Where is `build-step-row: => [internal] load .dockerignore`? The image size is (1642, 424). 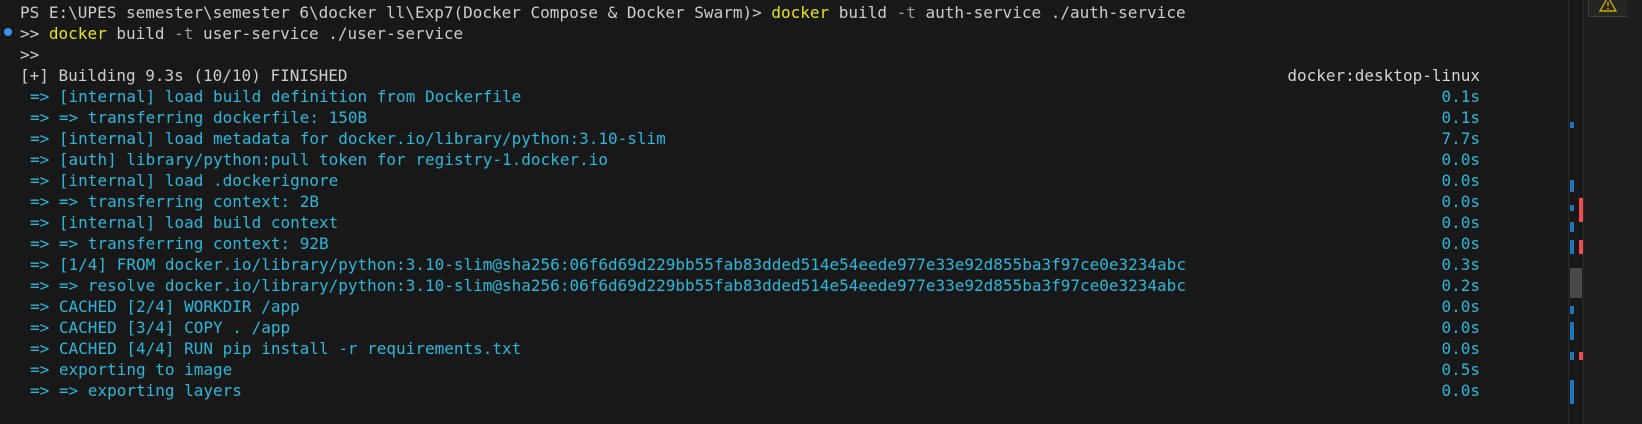 build-step-row: => [internal] load .dockerignore is located at coordinates (184, 181).